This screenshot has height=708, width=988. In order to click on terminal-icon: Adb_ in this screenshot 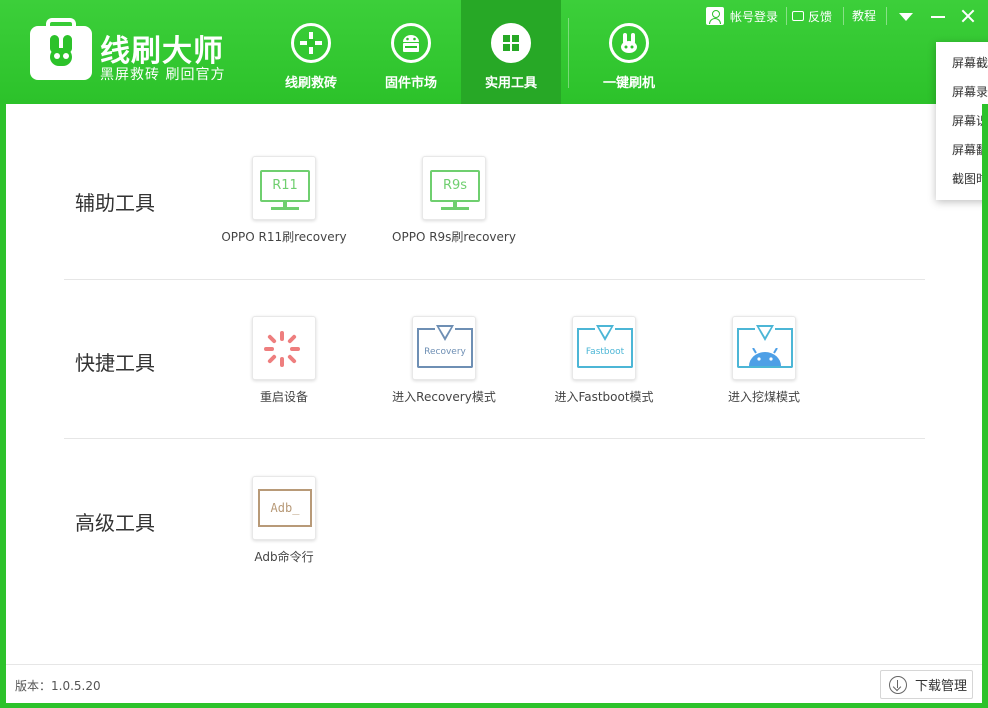, I will do `click(284, 508)`.